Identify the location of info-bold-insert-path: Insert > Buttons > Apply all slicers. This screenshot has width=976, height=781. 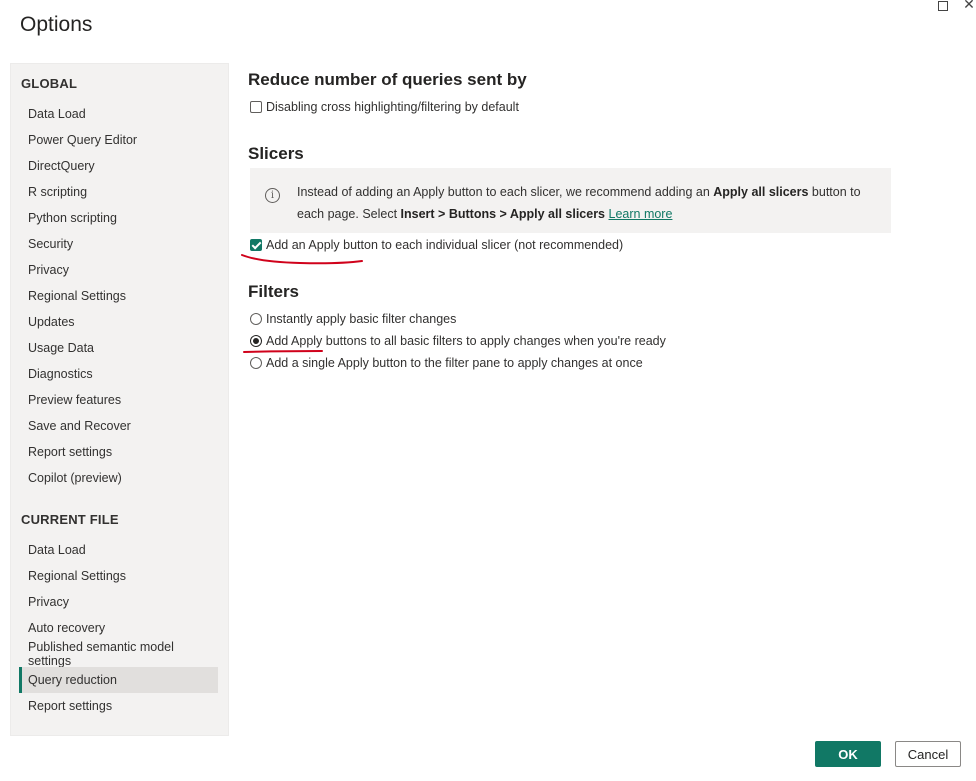
(503, 214).